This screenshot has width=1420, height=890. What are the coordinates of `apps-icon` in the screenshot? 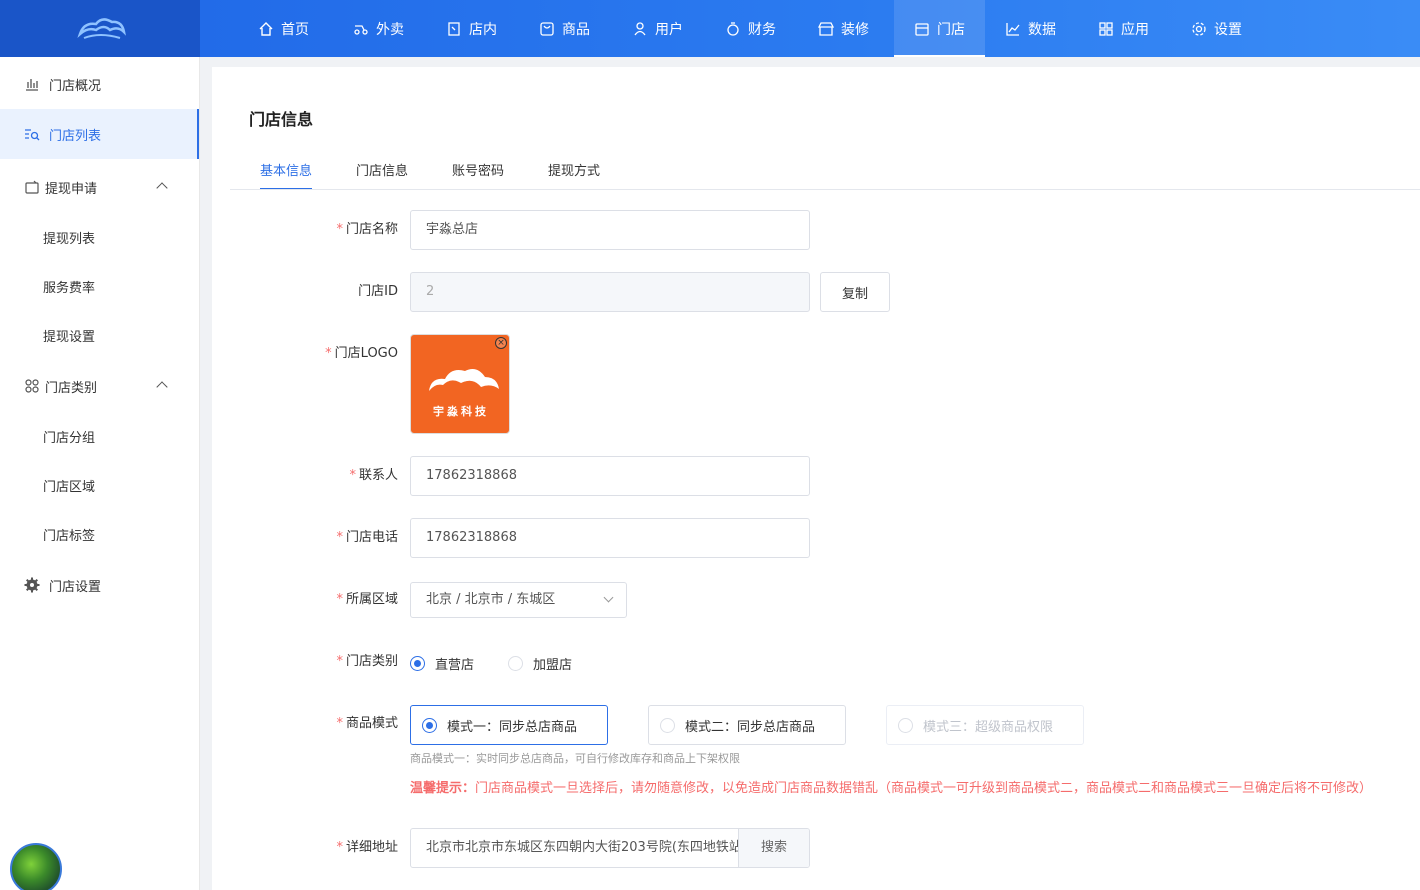 It's located at (1106, 28).